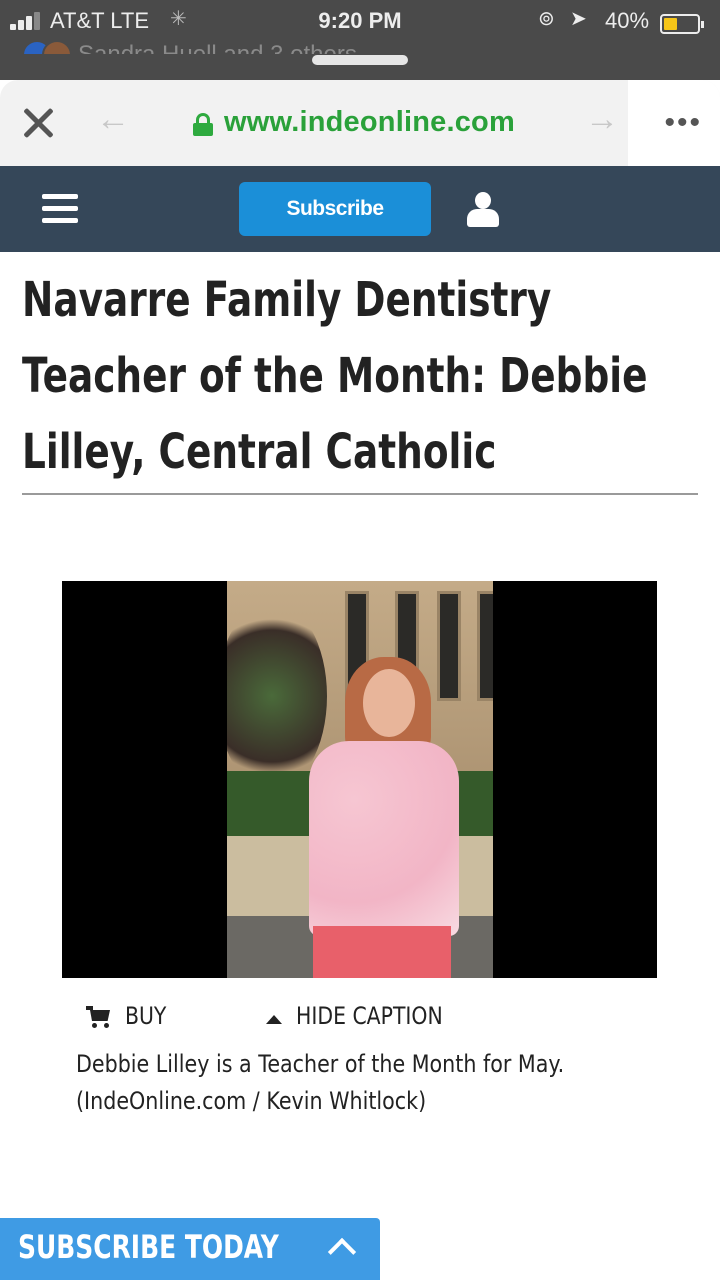 This screenshot has width=720, height=1280. I want to click on site-header: Subscribe, so click(360, 209).